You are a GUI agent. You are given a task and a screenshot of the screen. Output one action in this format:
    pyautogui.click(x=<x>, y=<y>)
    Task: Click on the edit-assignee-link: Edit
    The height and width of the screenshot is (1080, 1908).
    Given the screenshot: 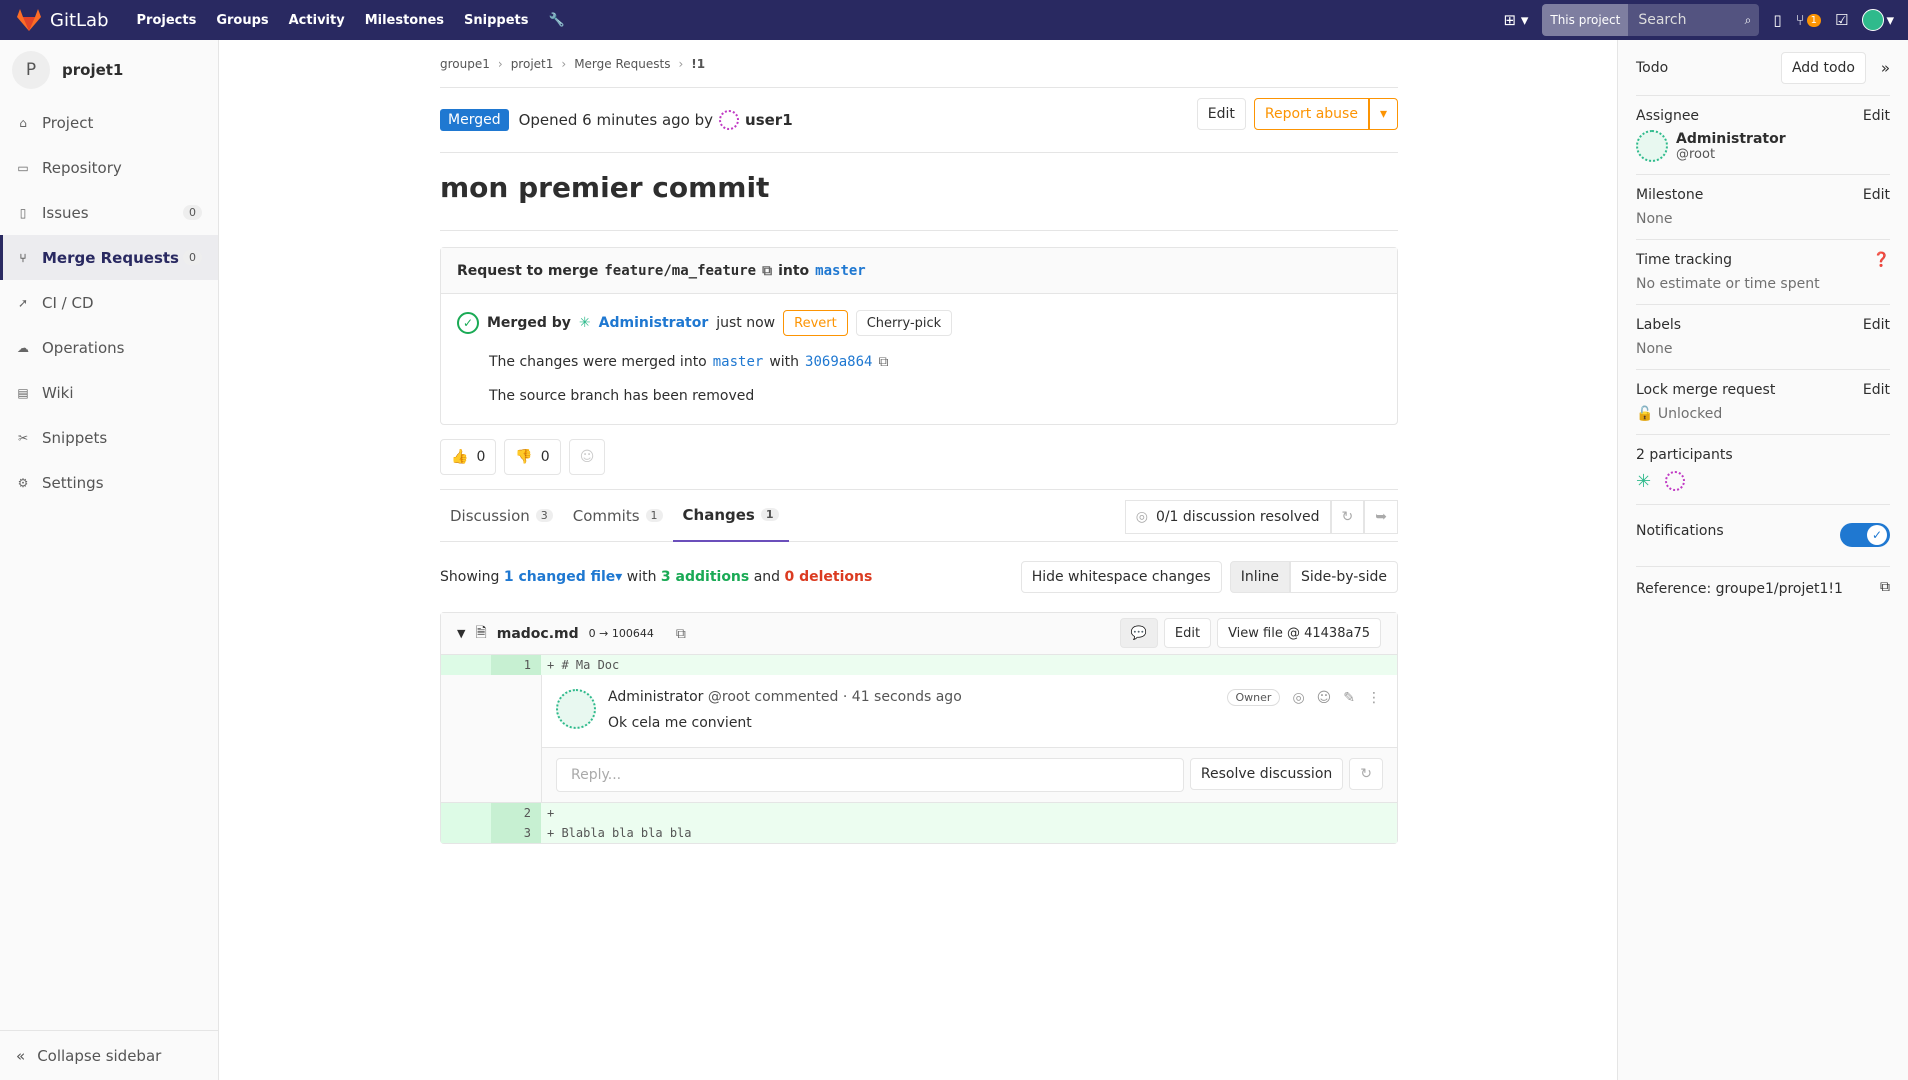 What is the action you would take?
    pyautogui.click(x=1876, y=116)
    